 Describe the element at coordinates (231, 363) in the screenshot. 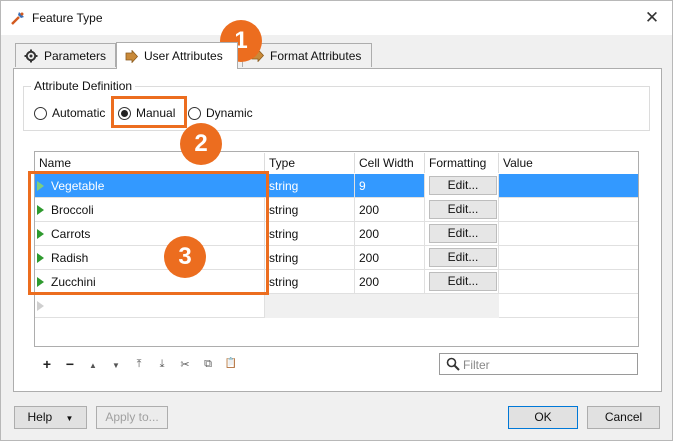

I see `paste-icon: 📋` at that location.